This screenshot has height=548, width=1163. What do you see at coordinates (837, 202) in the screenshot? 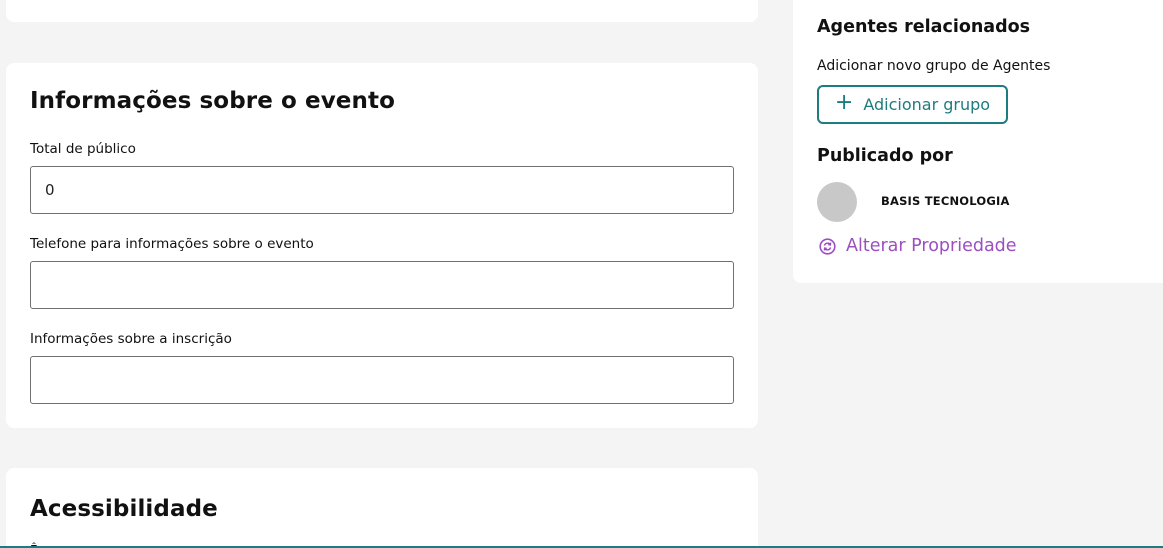
I see `avatar` at bounding box center [837, 202].